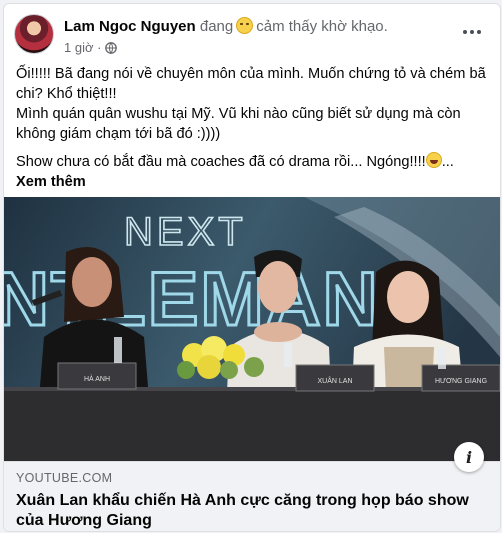 This screenshot has width=502, height=533. What do you see at coordinates (97, 378) in the screenshot?
I see `nameplate-ha-anh: HÀ ANH` at bounding box center [97, 378].